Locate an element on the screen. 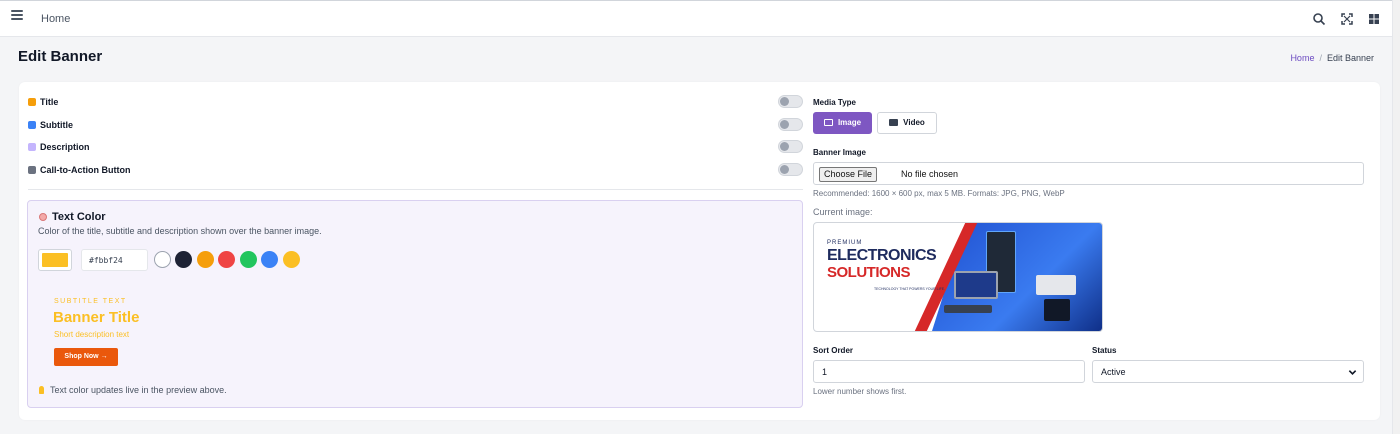  nav-home-link: Home is located at coordinates (55, 19).